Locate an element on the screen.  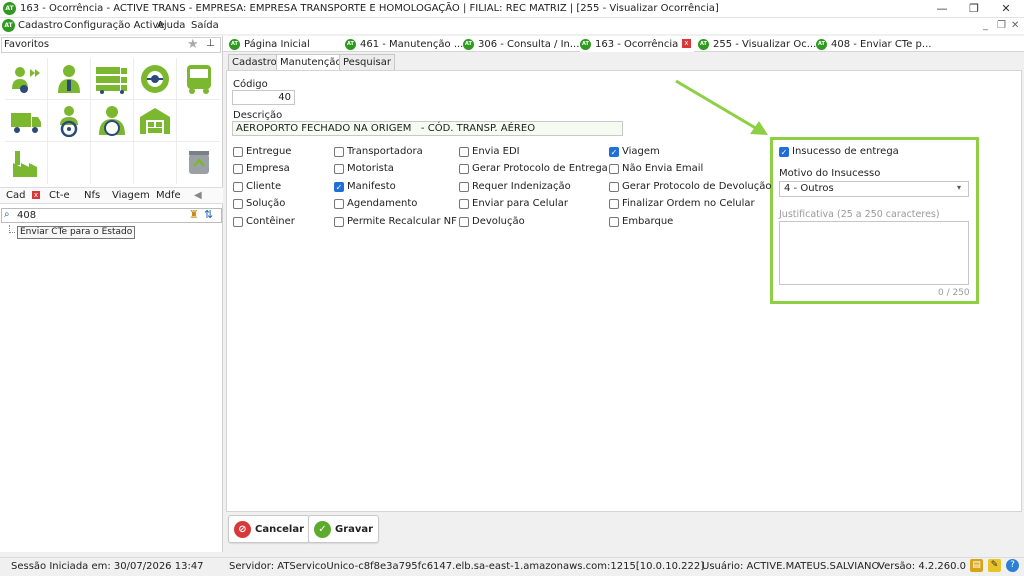
checkbox-label: Permite Recalcular NF is located at coordinates (402, 221).